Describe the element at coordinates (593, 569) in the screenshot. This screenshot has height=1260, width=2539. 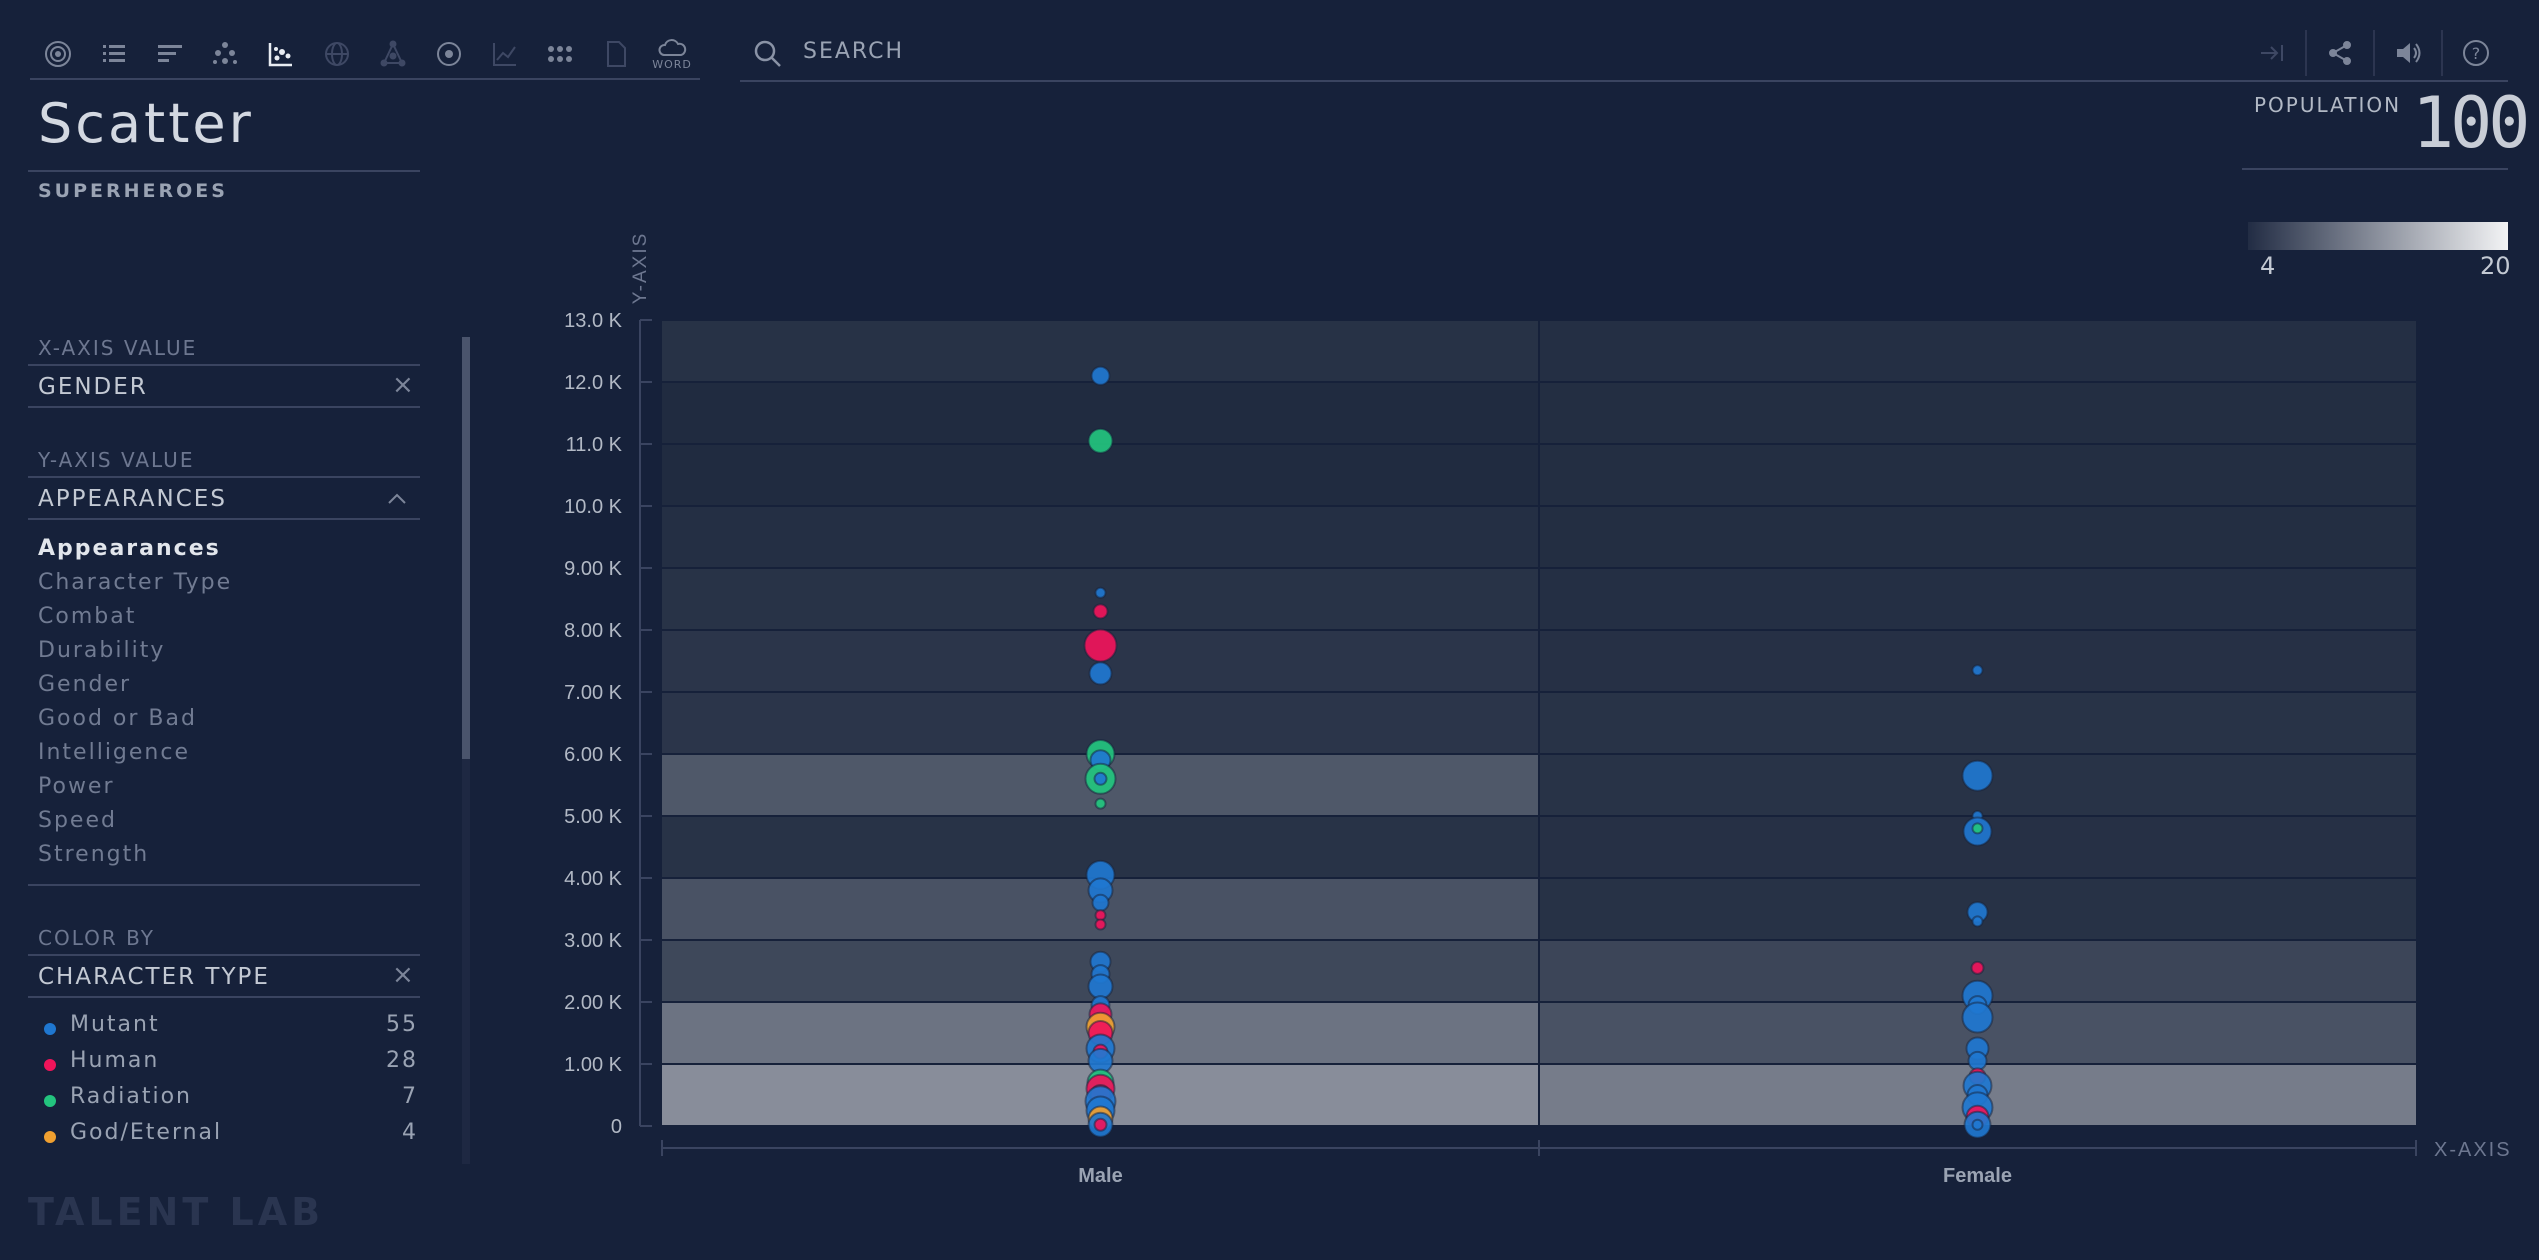
I see `y-tick-label: 9.00 K` at that location.